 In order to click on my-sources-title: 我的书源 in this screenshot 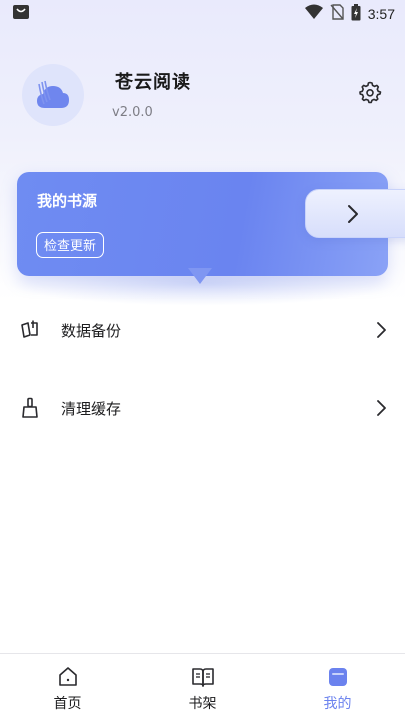, I will do `click(67, 201)`.